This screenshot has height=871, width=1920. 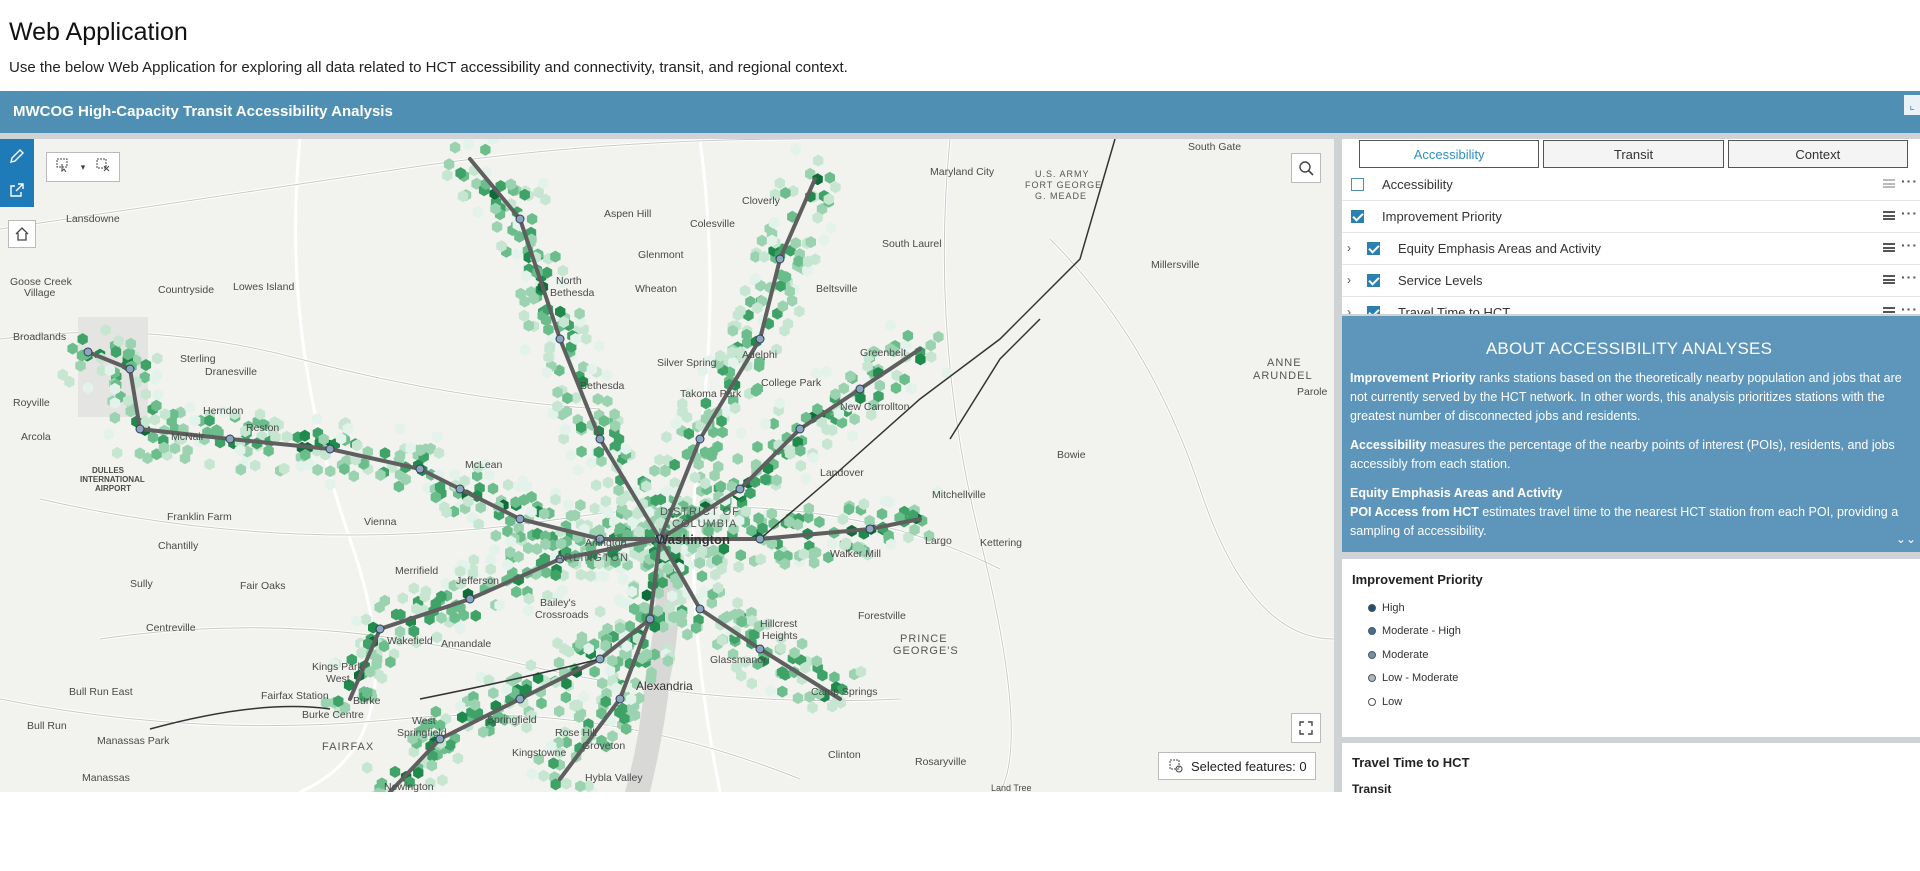 I want to click on map-label: Sully, so click(x=141, y=584).